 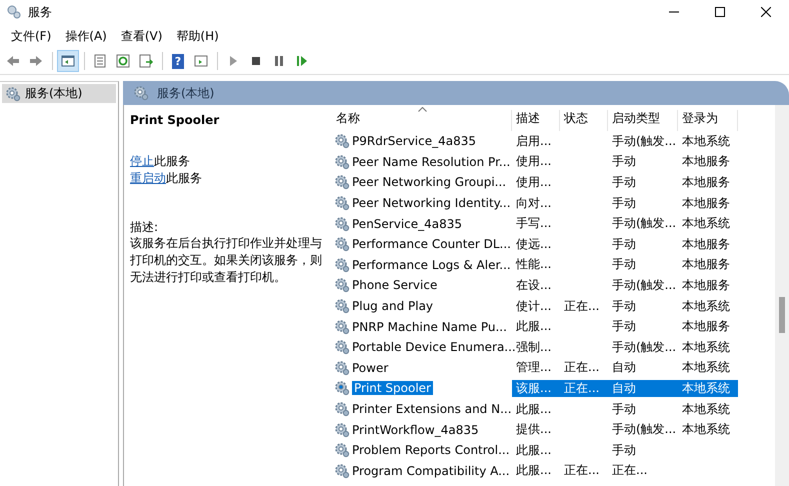 What do you see at coordinates (720, 12) in the screenshot?
I see `maximize-icon` at bounding box center [720, 12].